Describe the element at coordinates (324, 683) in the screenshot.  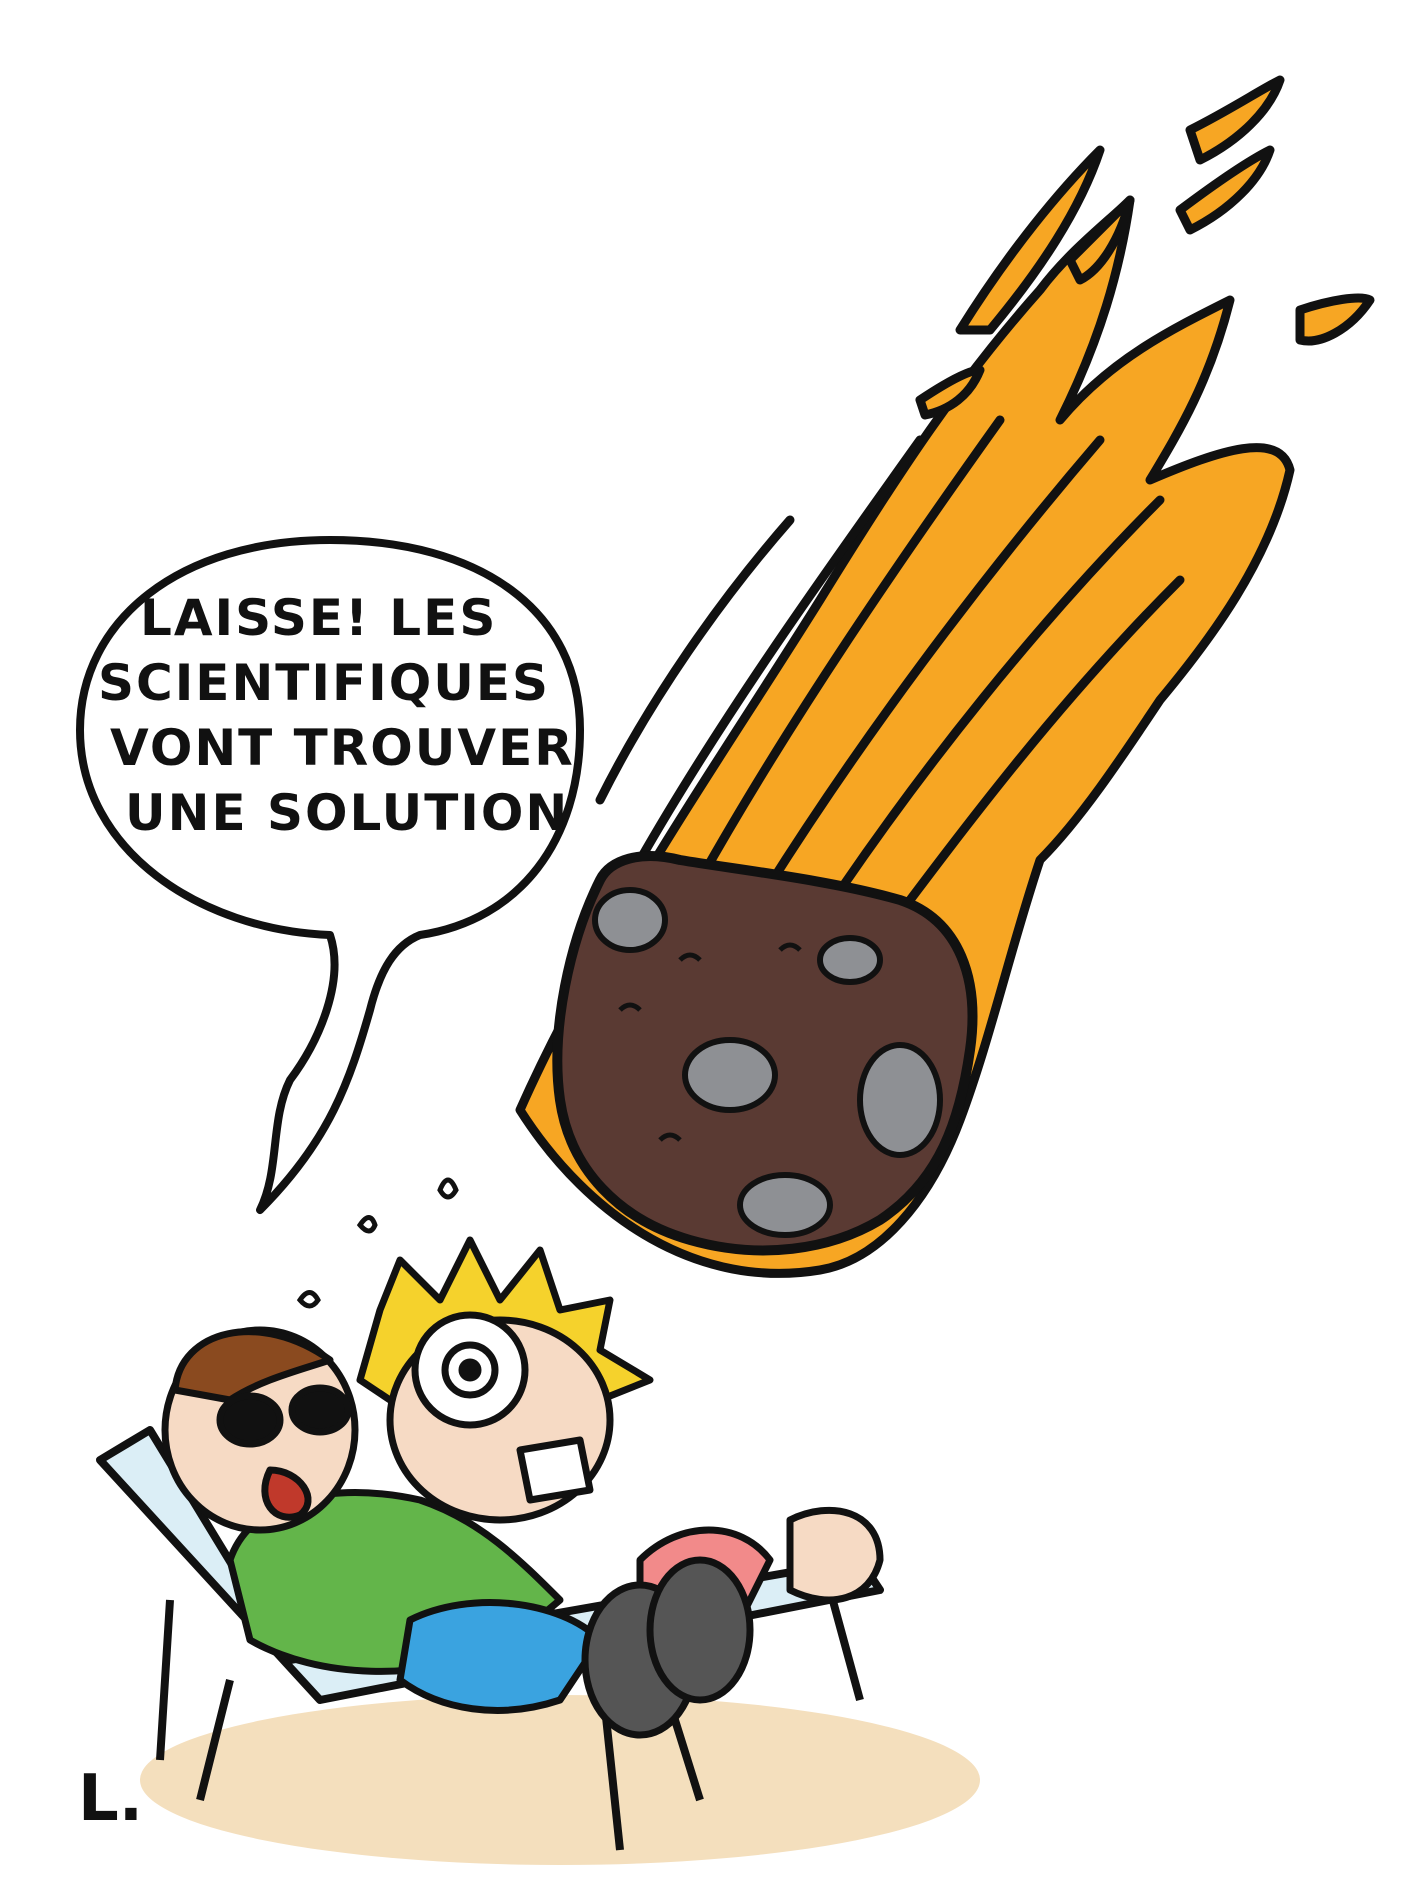
I see `speech-line-2: SCIENTIFIQUES` at that location.